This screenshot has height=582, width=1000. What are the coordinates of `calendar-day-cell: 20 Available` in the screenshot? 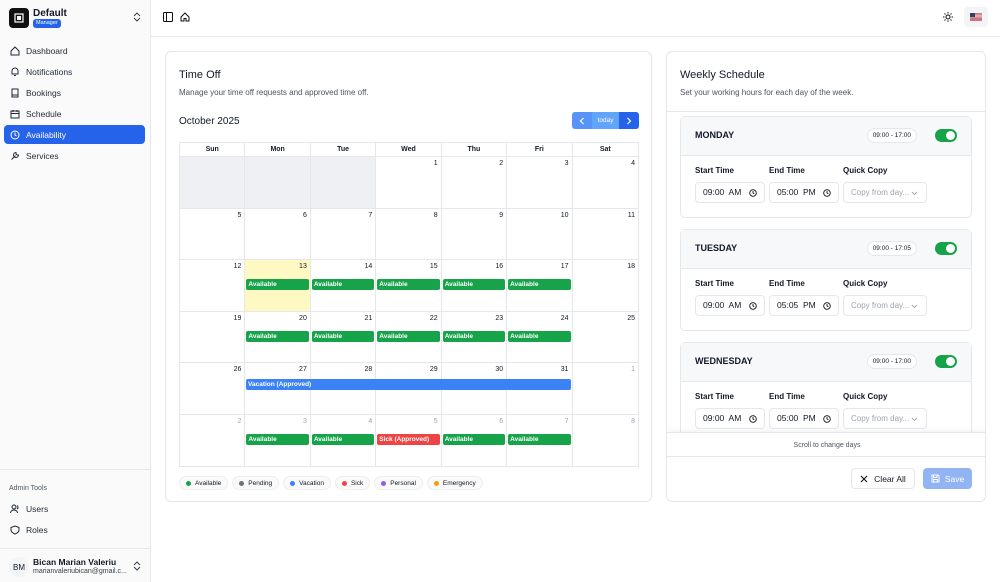 It's located at (278, 337).